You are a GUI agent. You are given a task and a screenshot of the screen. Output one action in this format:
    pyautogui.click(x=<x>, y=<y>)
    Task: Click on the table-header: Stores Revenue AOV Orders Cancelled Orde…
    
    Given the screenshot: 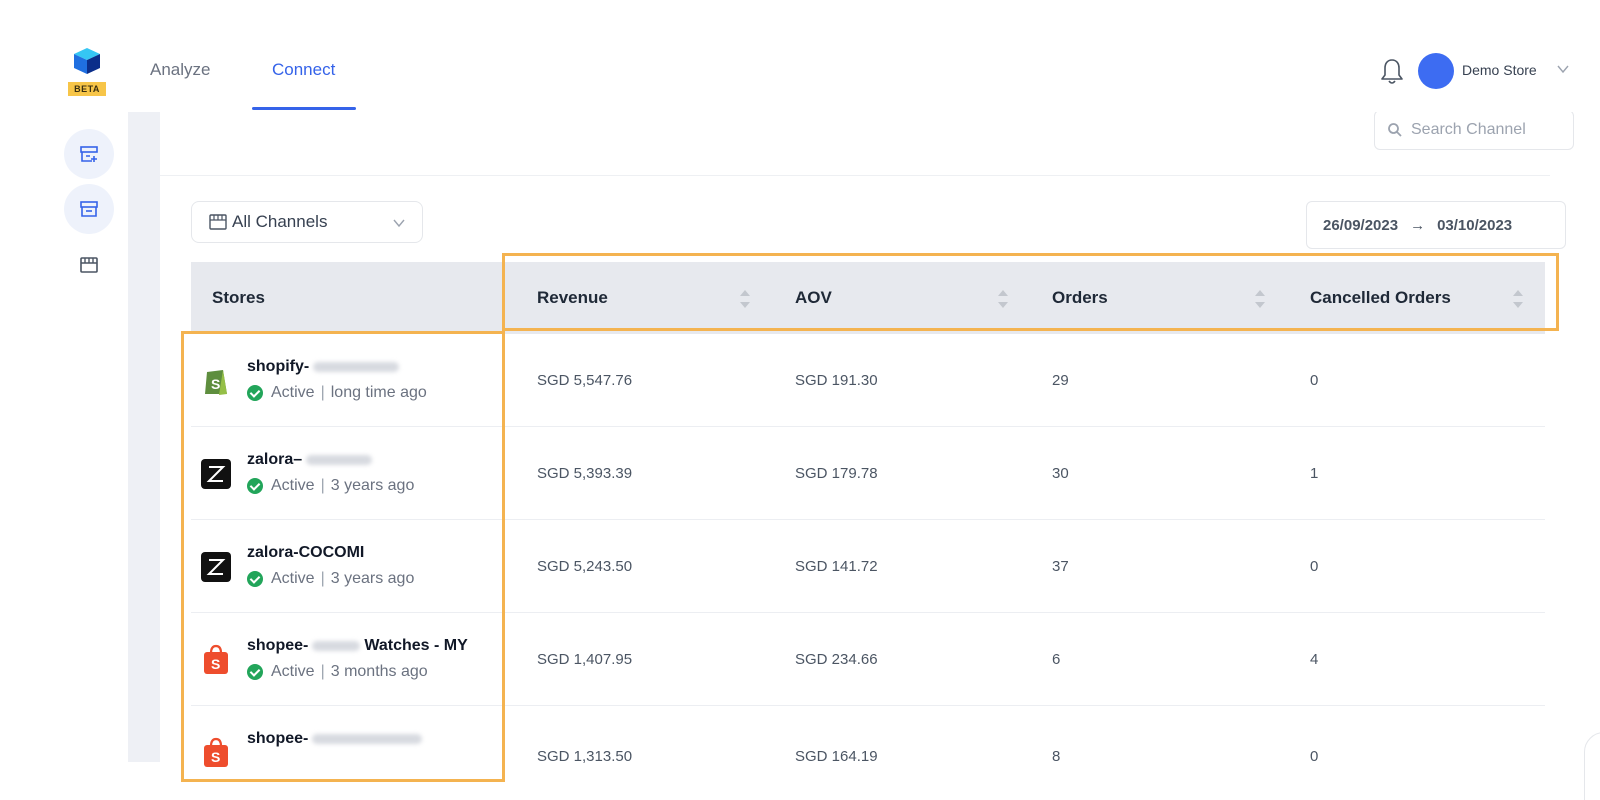 What is the action you would take?
    pyautogui.click(x=868, y=298)
    